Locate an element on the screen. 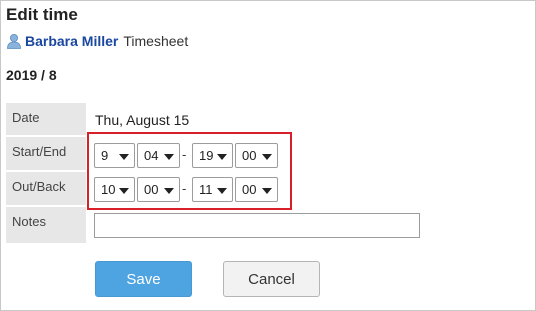 This screenshot has width=536, height=311. start-hour-select: 9 is located at coordinates (114, 155).